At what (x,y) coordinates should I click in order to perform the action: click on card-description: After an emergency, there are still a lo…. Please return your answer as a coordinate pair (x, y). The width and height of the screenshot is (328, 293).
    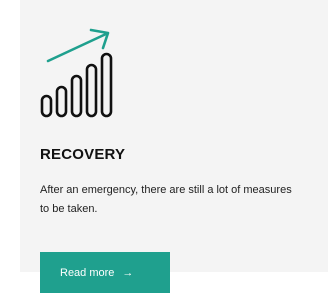
    Looking at the image, I should click on (166, 199).